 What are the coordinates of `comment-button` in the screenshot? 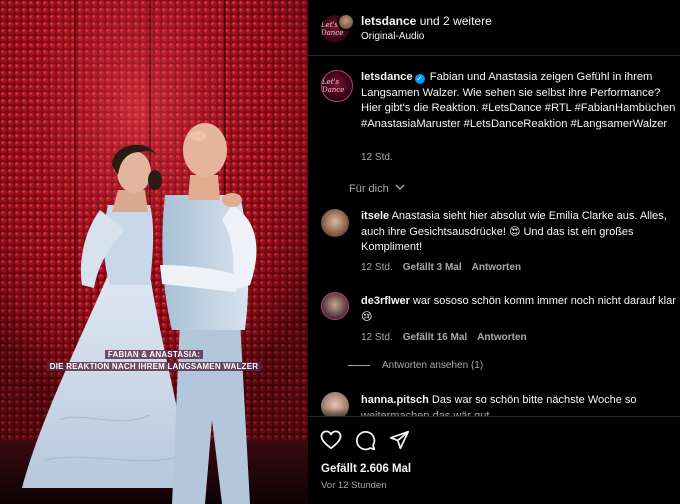 It's located at (365, 440).